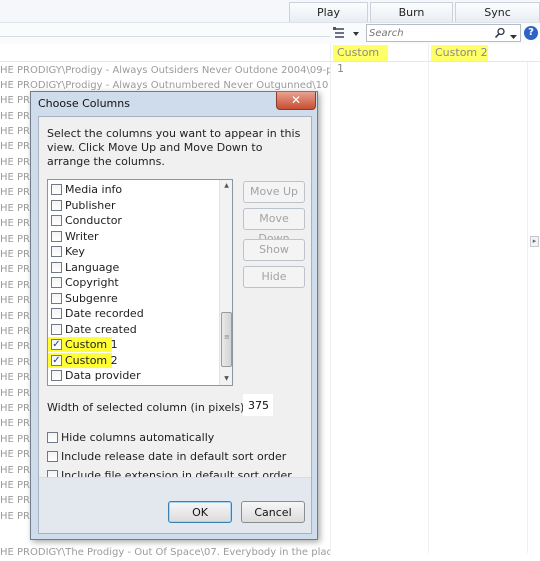 The image size is (540, 561). I want to click on show-button: Show, so click(274, 250).